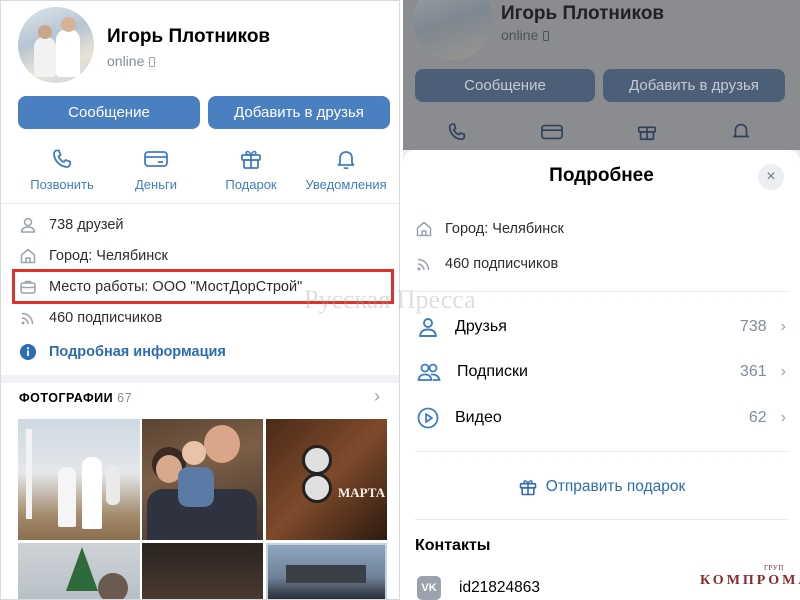 This screenshot has height=600, width=800. What do you see at coordinates (505, 85) in the screenshot?
I see `dimmed-message-button: Сообщение` at bounding box center [505, 85].